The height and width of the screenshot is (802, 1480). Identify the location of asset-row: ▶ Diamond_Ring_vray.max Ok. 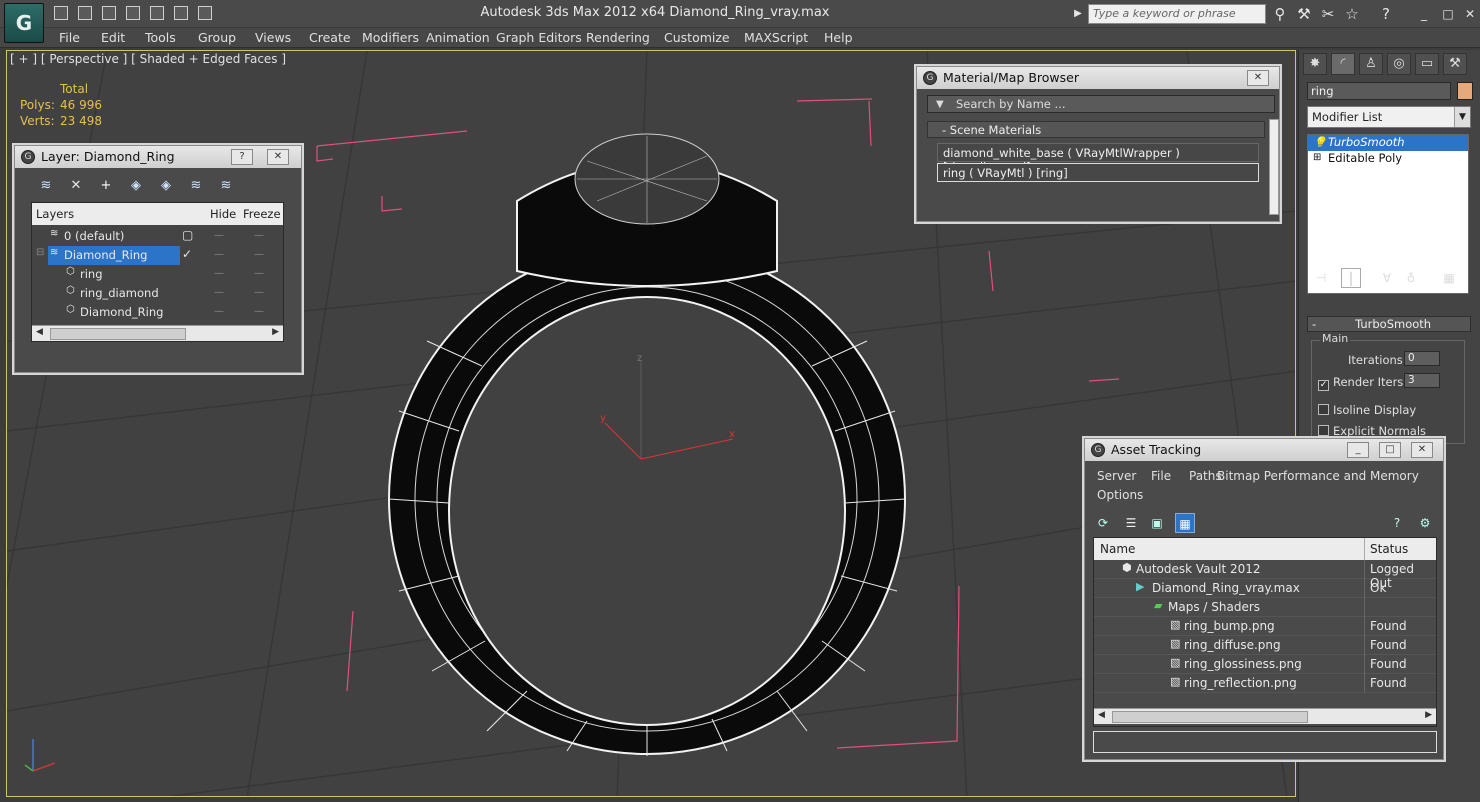
(1265, 588).